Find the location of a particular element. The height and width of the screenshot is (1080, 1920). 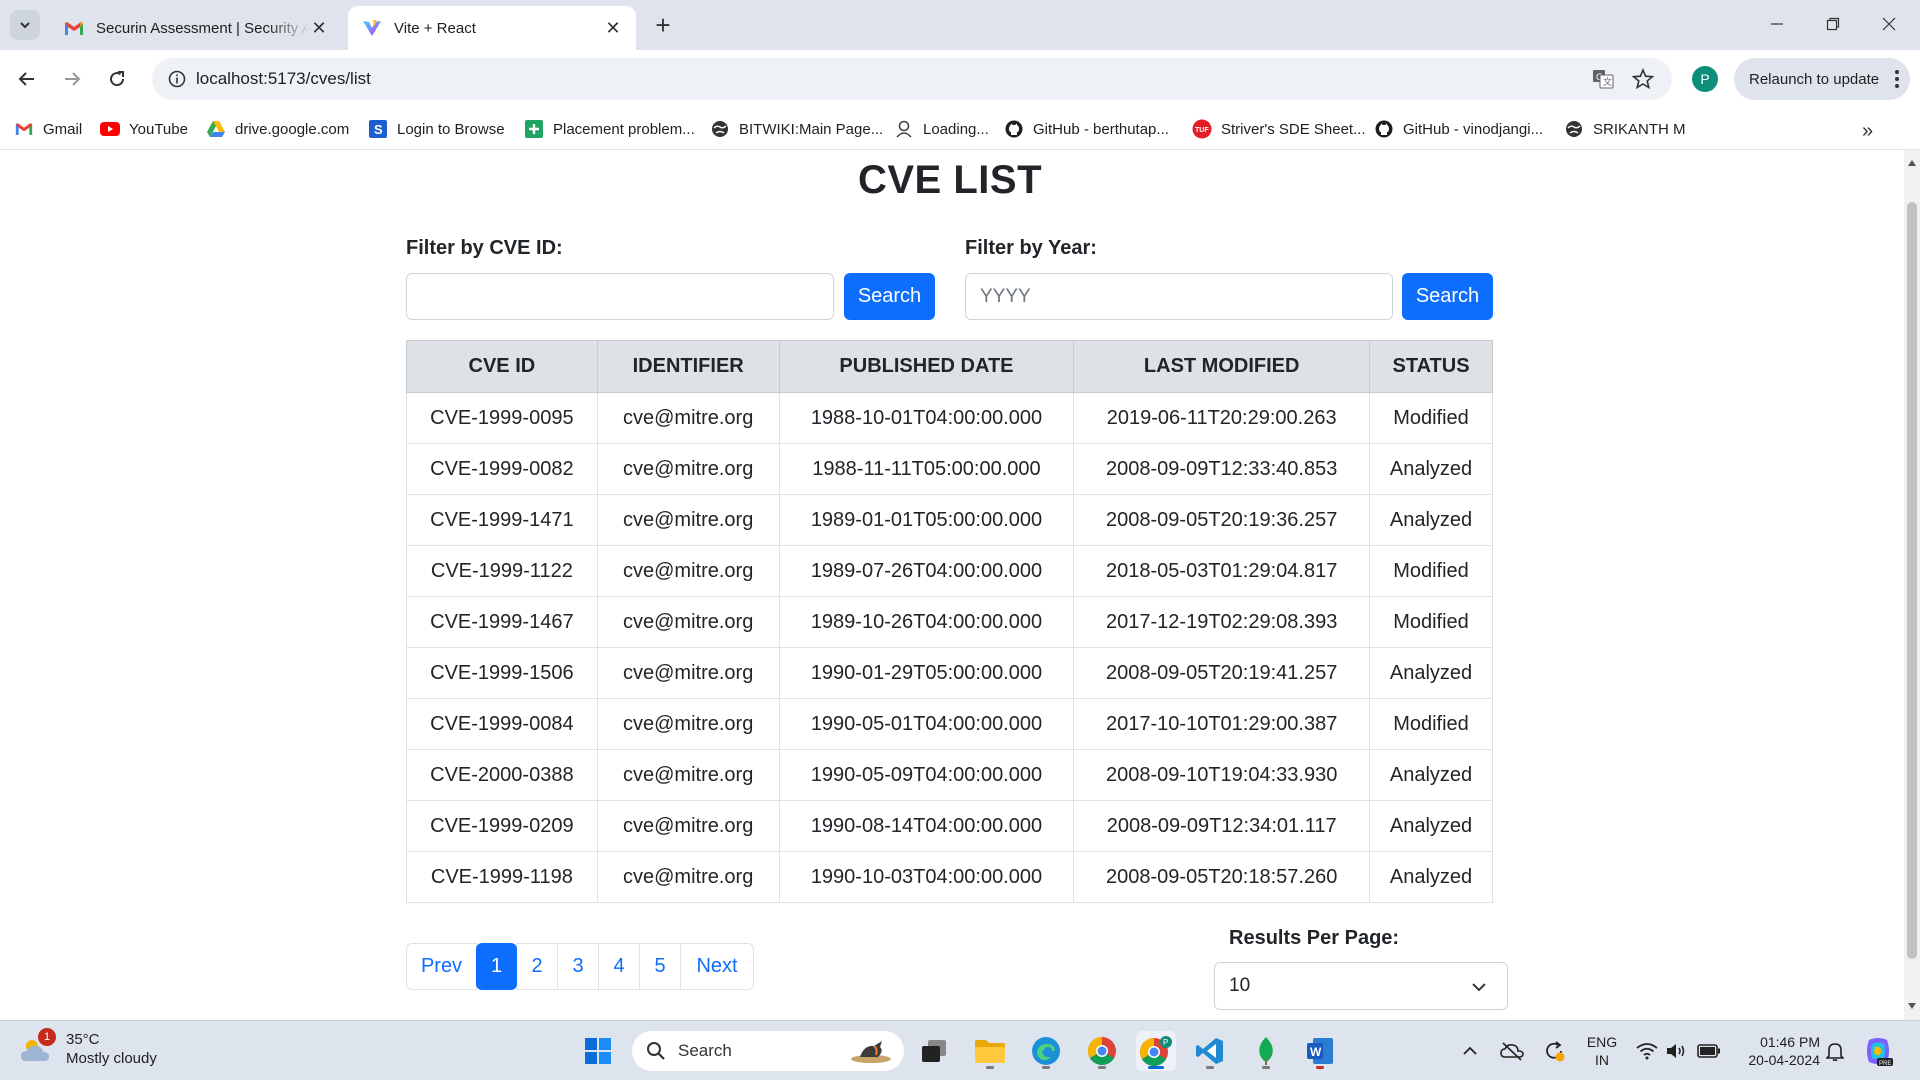

results-per-page-value: 10 is located at coordinates (1240, 985).